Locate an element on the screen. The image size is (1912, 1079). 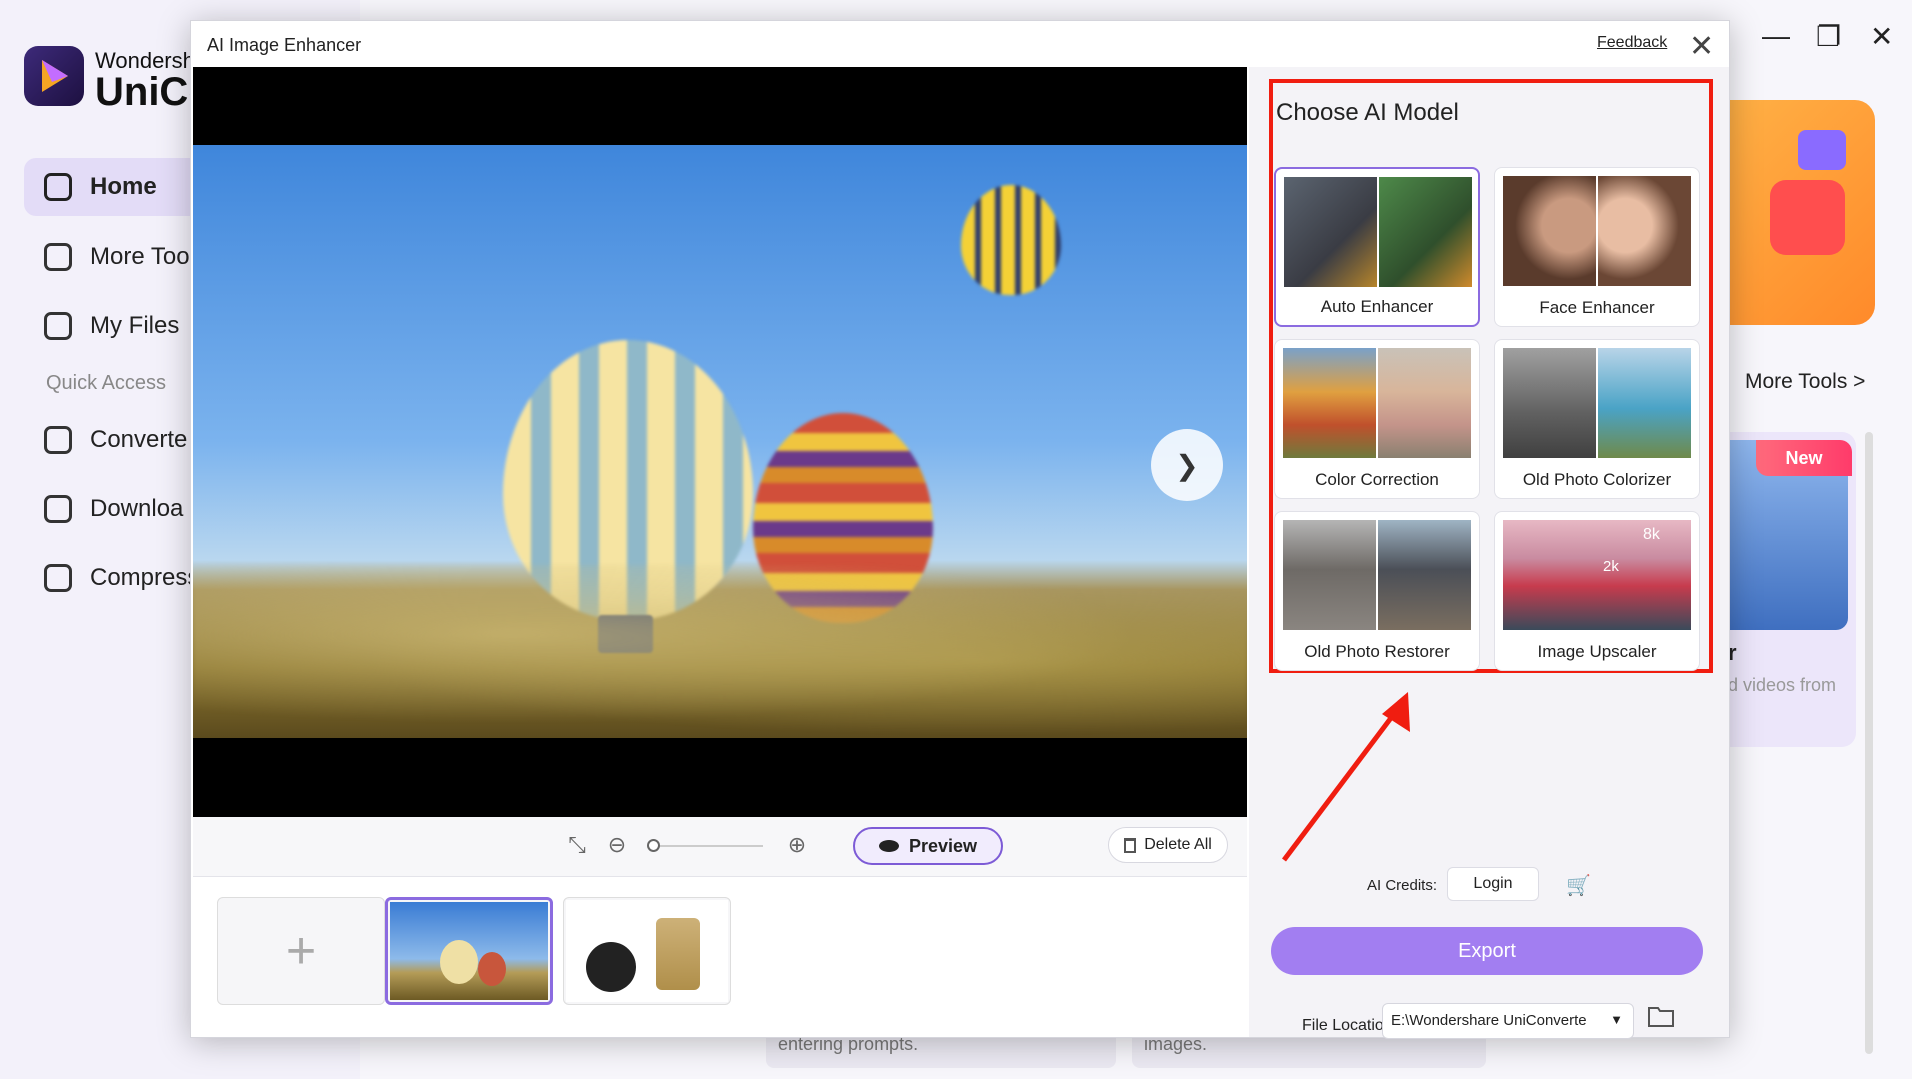
old-photo-colorizer-image is located at coordinates (1597, 403).